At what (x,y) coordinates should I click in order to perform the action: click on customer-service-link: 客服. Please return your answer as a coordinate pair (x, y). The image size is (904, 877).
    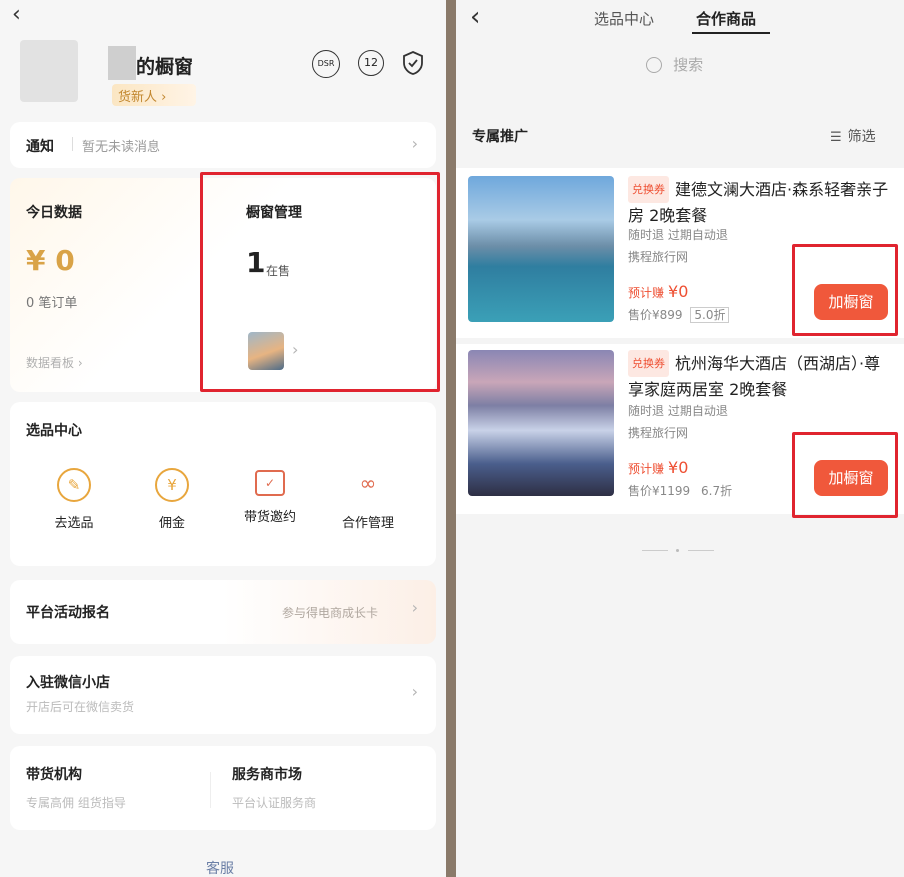
    Looking at the image, I should click on (220, 867).